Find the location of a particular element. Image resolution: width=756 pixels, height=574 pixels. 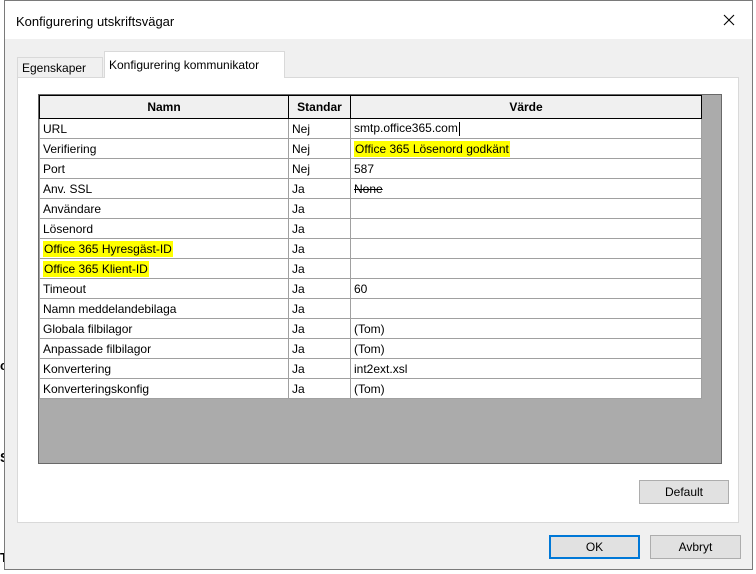

table-row: Office 365 Klient-ID Ja is located at coordinates (370, 268).